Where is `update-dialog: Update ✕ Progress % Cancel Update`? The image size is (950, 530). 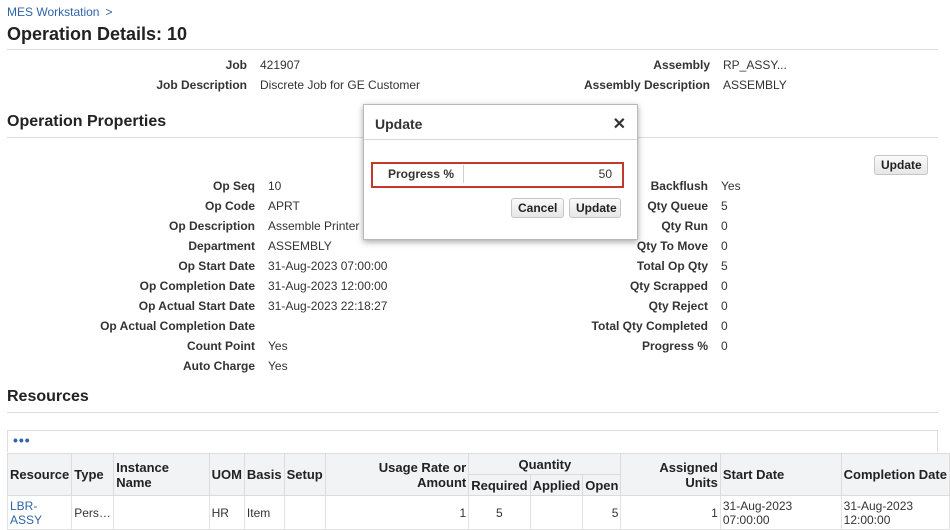
update-dialog: Update ✕ Progress % Cancel Update is located at coordinates (500, 172).